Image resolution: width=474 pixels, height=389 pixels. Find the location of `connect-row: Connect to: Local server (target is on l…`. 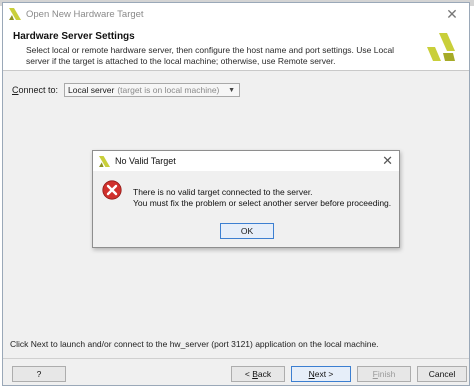

connect-row: Connect to: Local server (target is on l… is located at coordinates (126, 90).